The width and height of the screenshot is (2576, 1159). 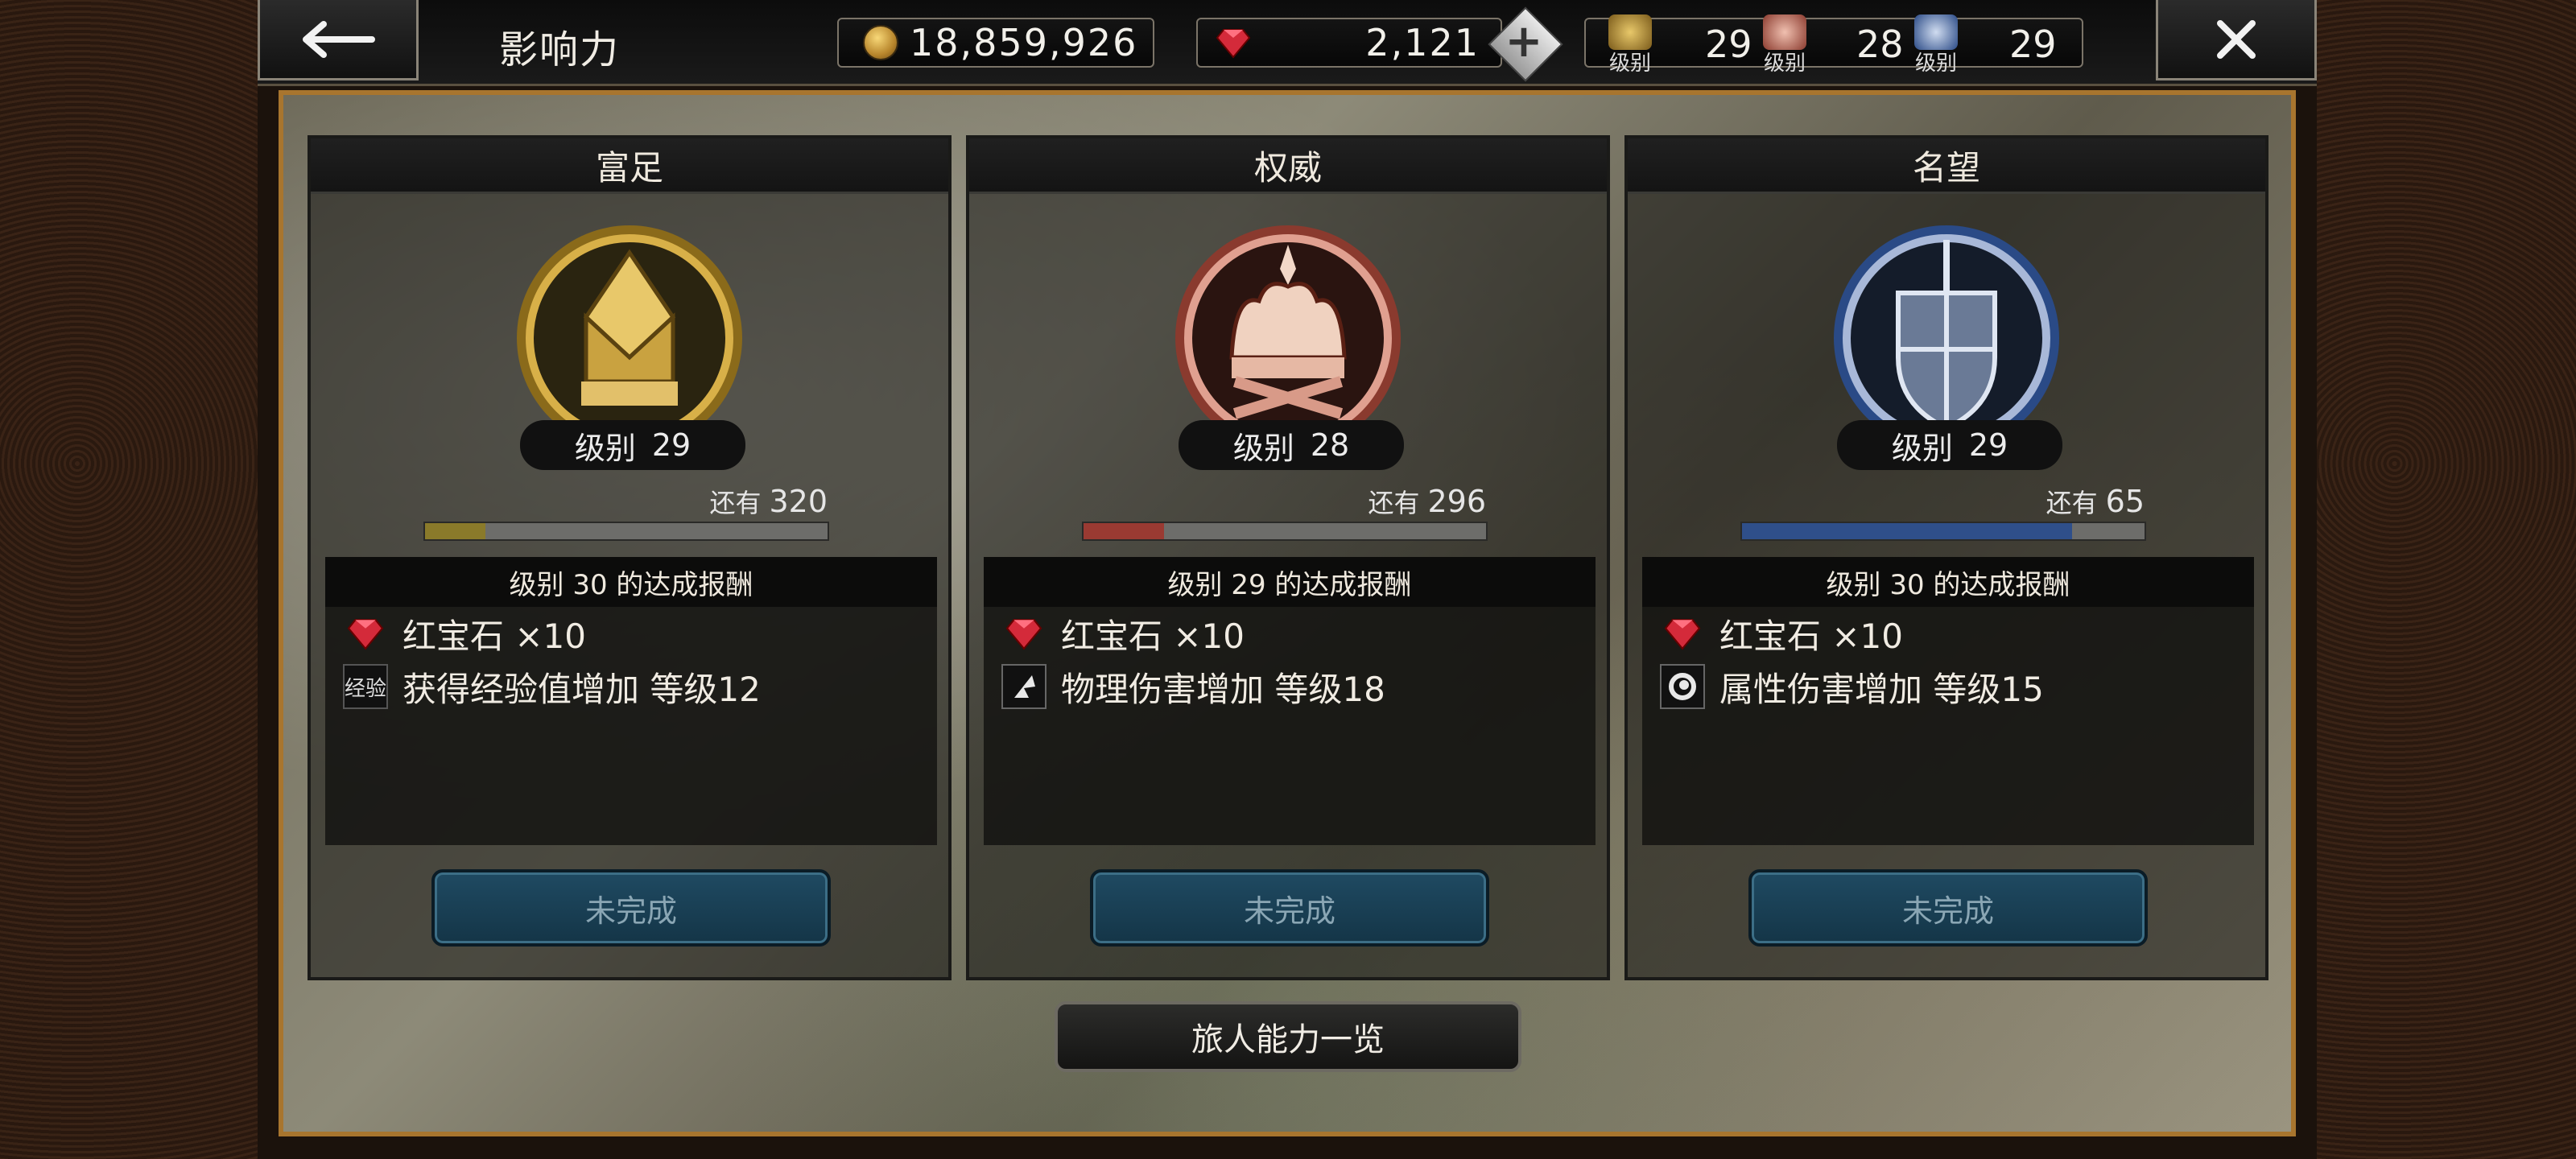 I want to click on reward-row: 物理伤害增加 等级18, so click(x=1290, y=686).